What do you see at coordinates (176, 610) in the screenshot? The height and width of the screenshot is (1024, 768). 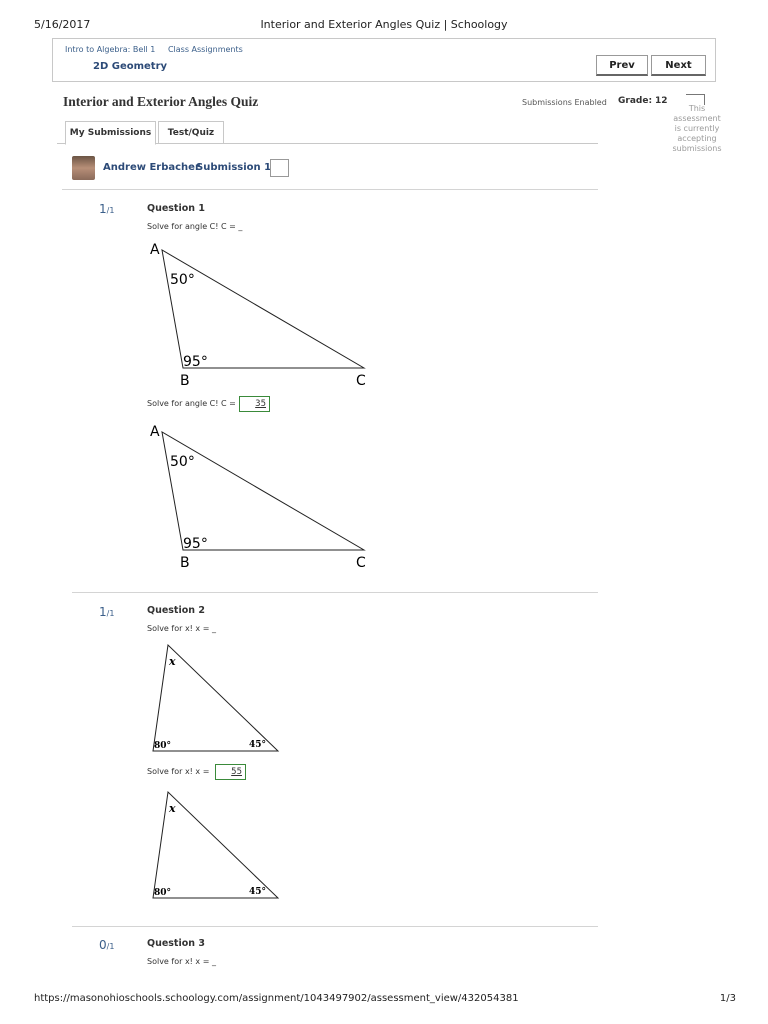 I see `question-title: Question 2` at bounding box center [176, 610].